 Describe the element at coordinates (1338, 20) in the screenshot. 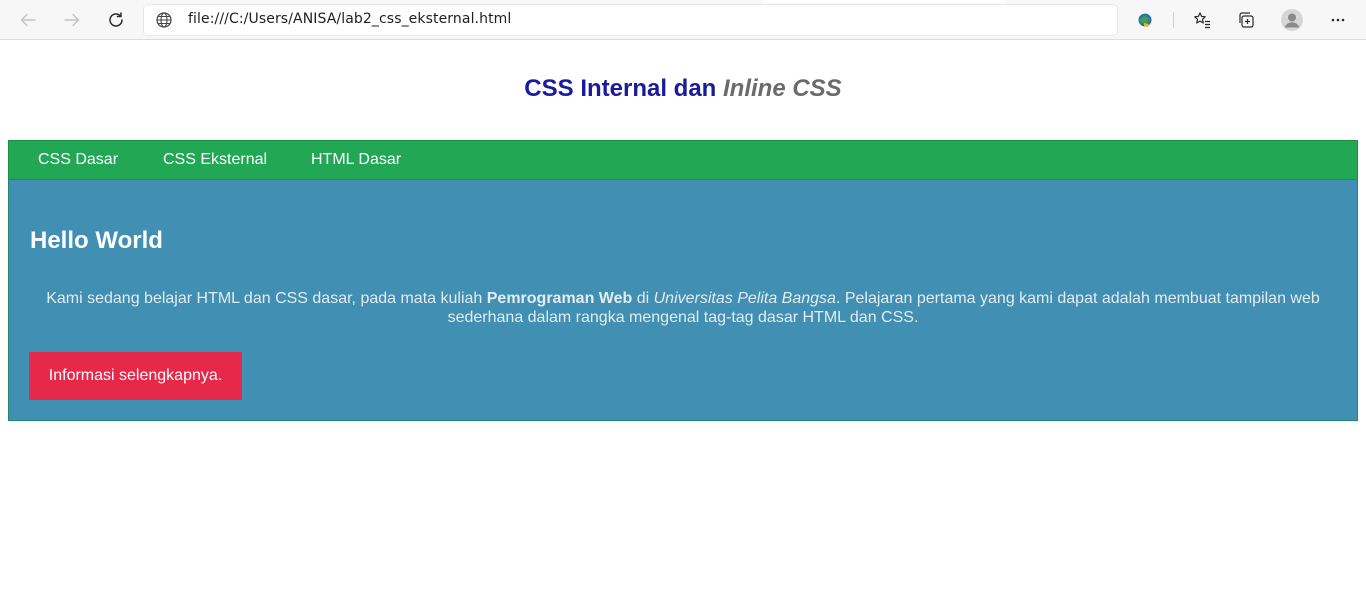

I see `more-options-icon` at that location.